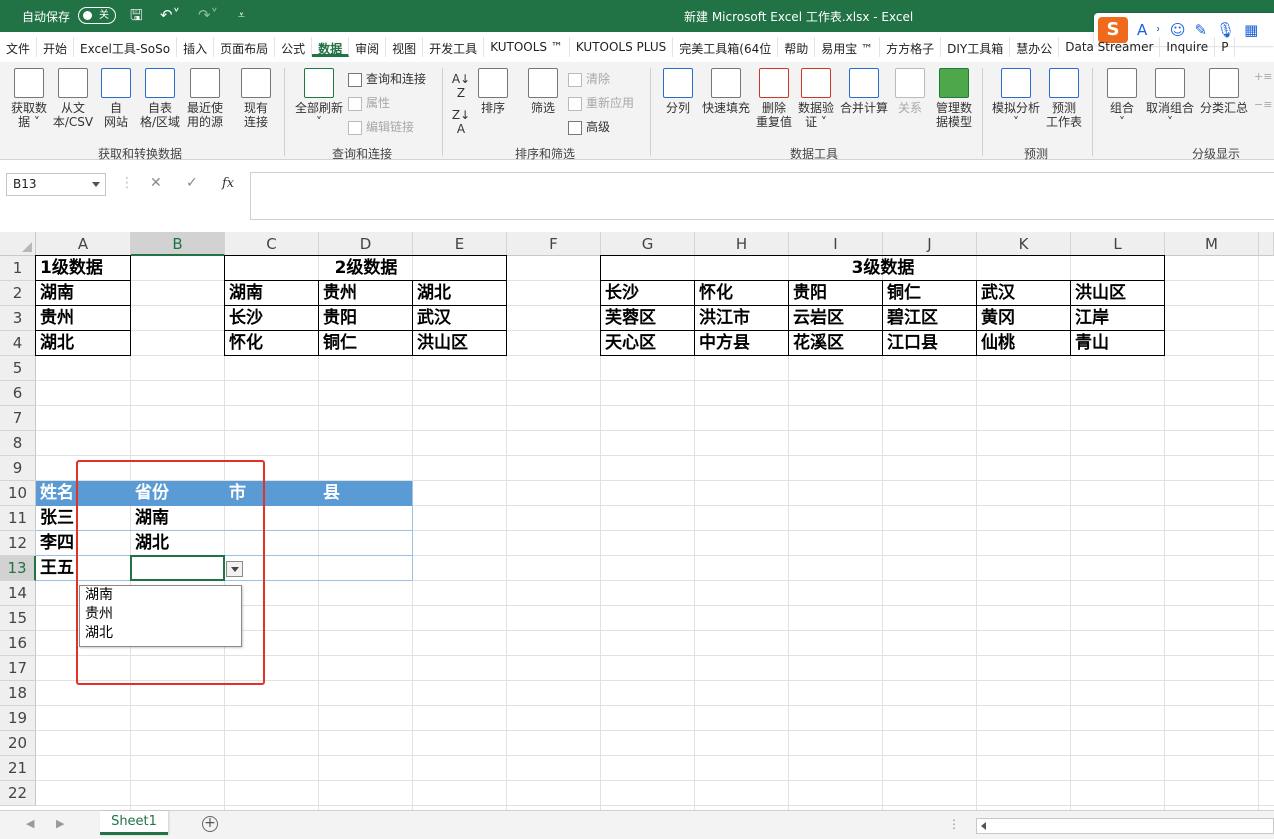  Describe the element at coordinates (1224, 91) in the screenshot. I see `subtotal-button: 分类汇总` at that location.